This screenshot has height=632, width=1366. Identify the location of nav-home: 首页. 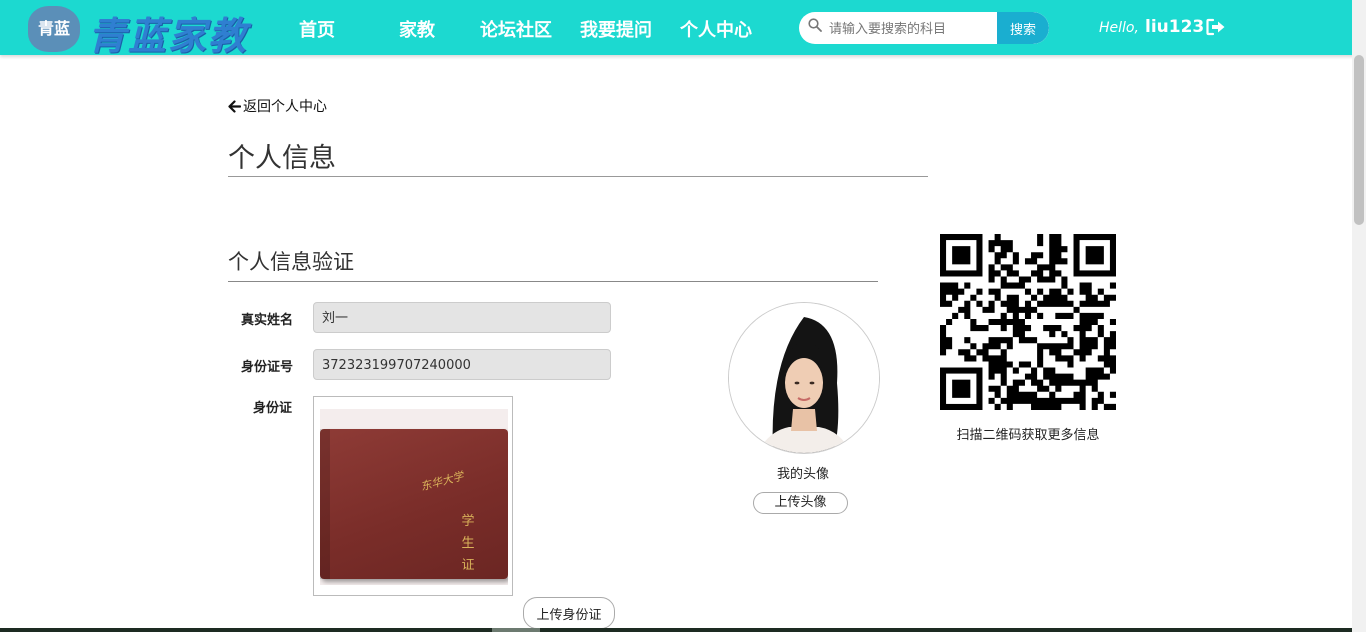
(317, 29).